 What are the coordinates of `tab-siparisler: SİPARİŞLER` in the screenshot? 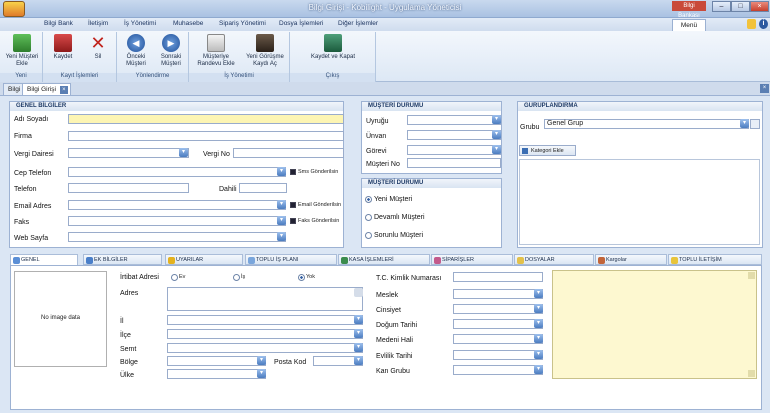 It's located at (472, 259).